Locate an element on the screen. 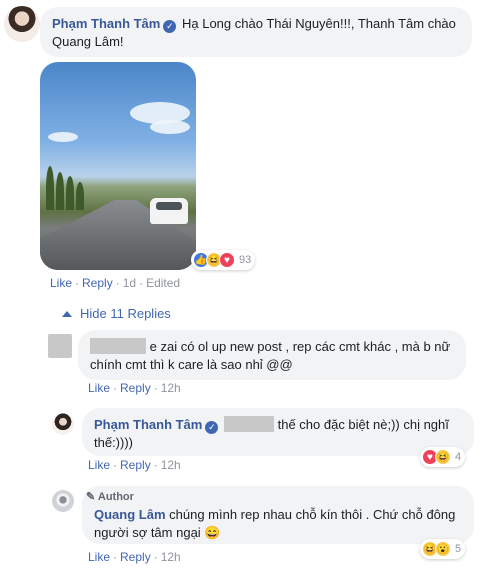 This screenshot has width=496, height=574. comment-photo is located at coordinates (118, 166).